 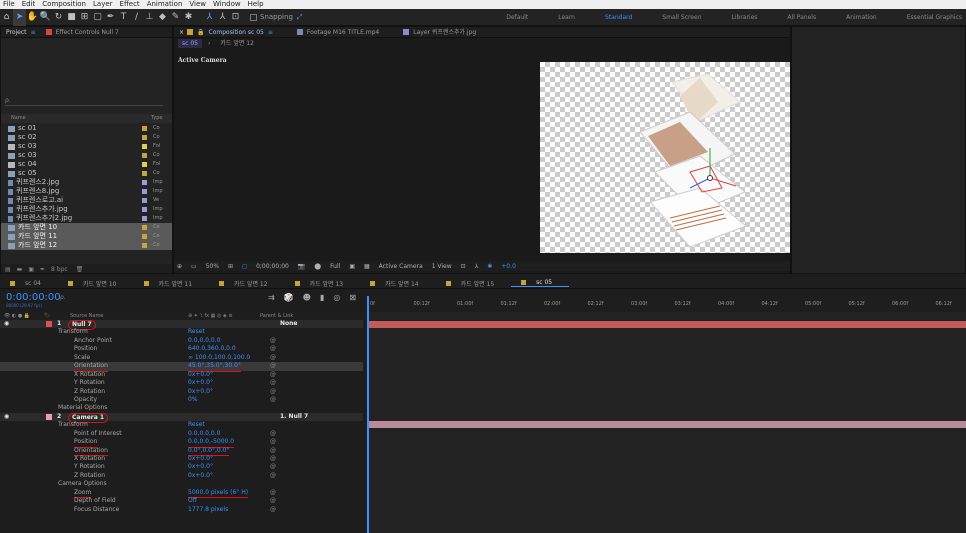 I want to click on property-row: Orientation 0.0°,0.0°,0.0° @, so click(x=181, y=452).